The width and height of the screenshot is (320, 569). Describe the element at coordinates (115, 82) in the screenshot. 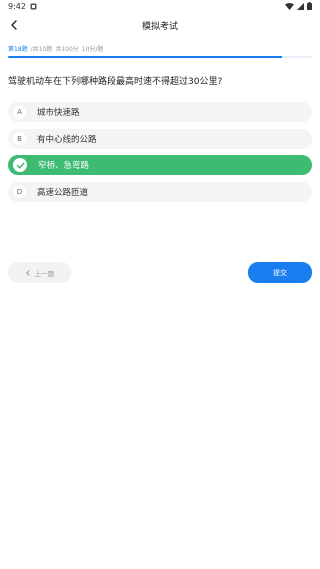

I see `question-text: 驾驶机动车在下列哪种路段最高时速不得超过30公里?` at that location.